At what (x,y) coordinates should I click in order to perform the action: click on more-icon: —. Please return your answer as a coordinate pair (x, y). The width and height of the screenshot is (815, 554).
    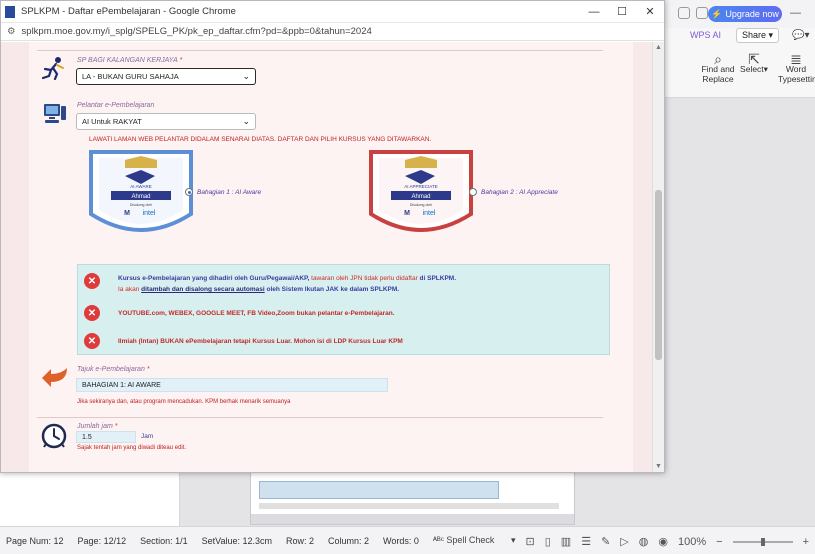
    Looking at the image, I should click on (795, 13).